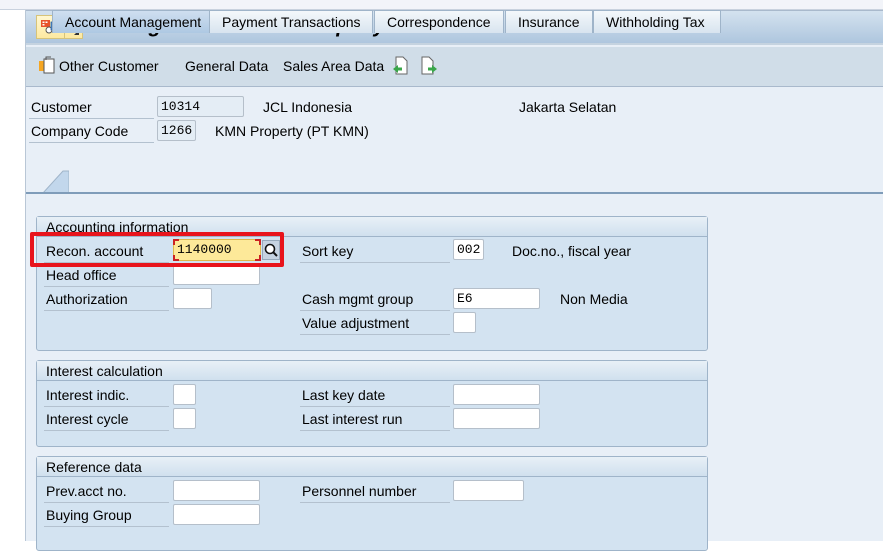  I want to click on company-code-label-underline, so click(91, 142).